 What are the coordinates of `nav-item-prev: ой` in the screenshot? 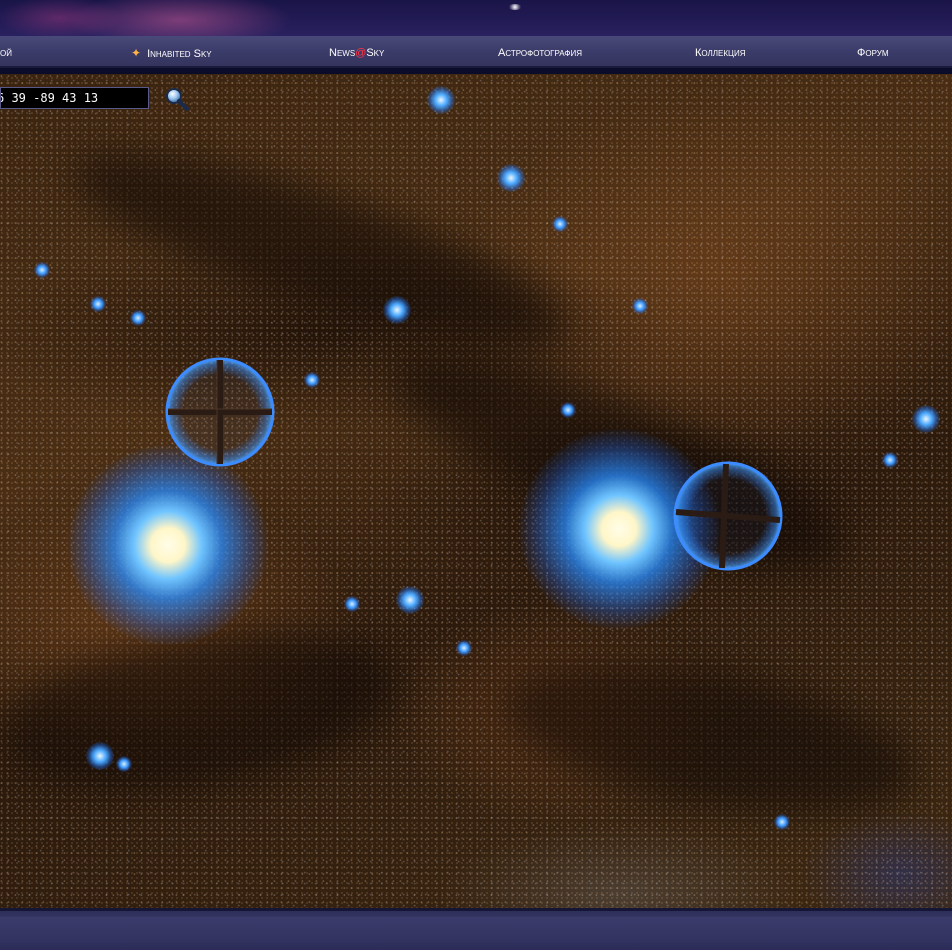 It's located at (6, 52).